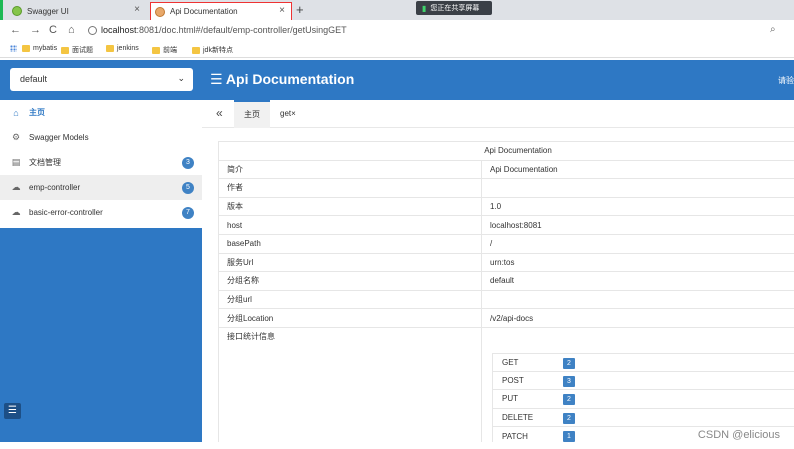 The height and width of the screenshot is (449, 794). Describe the element at coordinates (637, 169) in the screenshot. I see `row-value: Api Documentation` at that location.